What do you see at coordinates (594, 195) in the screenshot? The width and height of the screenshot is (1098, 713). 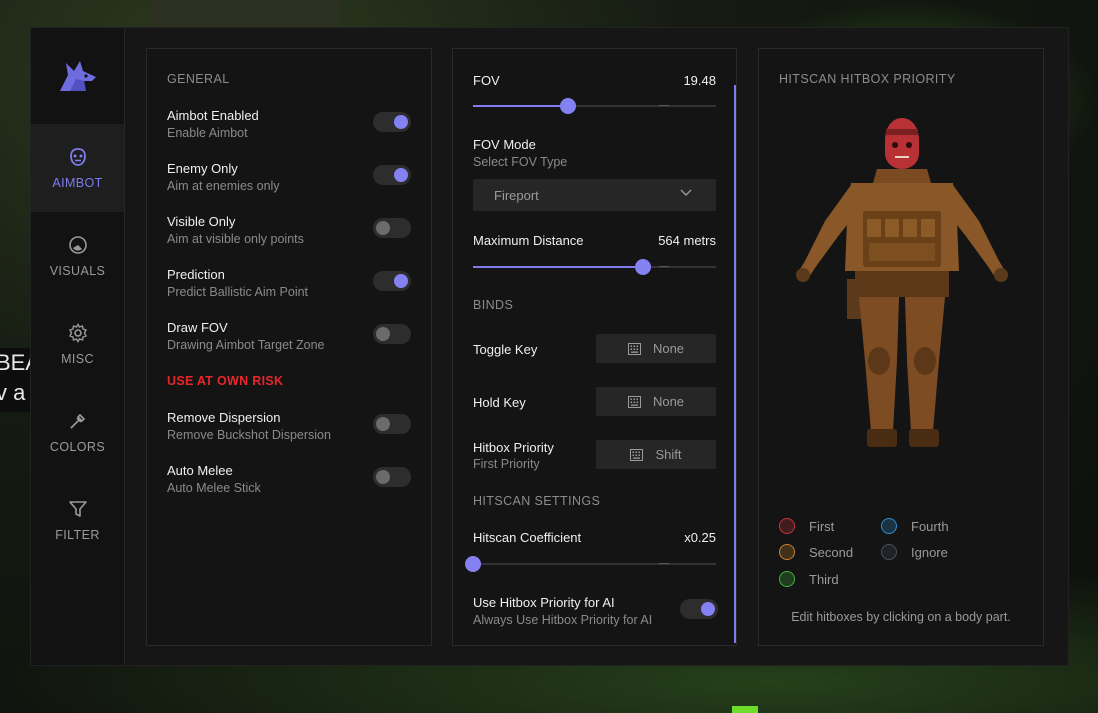 I see `fov-mode-select: Fireport` at bounding box center [594, 195].